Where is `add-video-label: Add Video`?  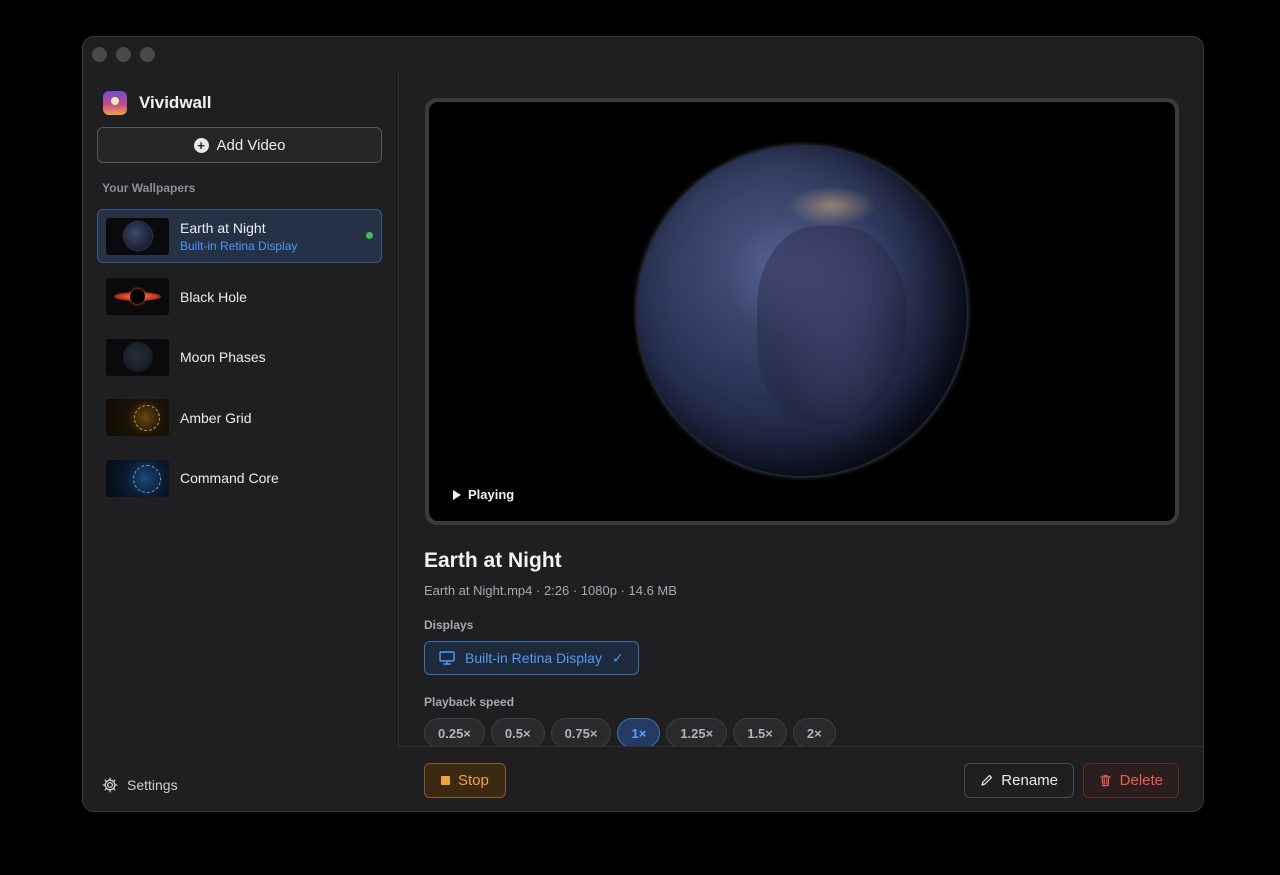
add-video-label: Add Video is located at coordinates (251, 145).